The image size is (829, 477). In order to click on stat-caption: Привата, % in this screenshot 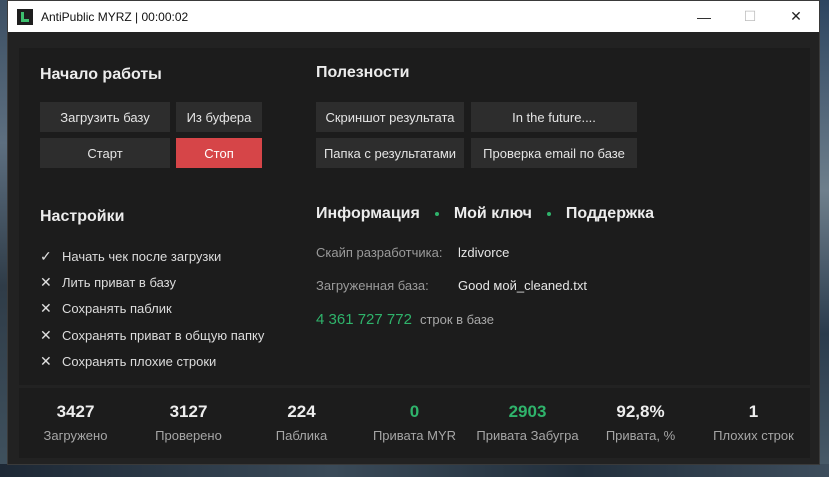, I will do `click(640, 435)`.